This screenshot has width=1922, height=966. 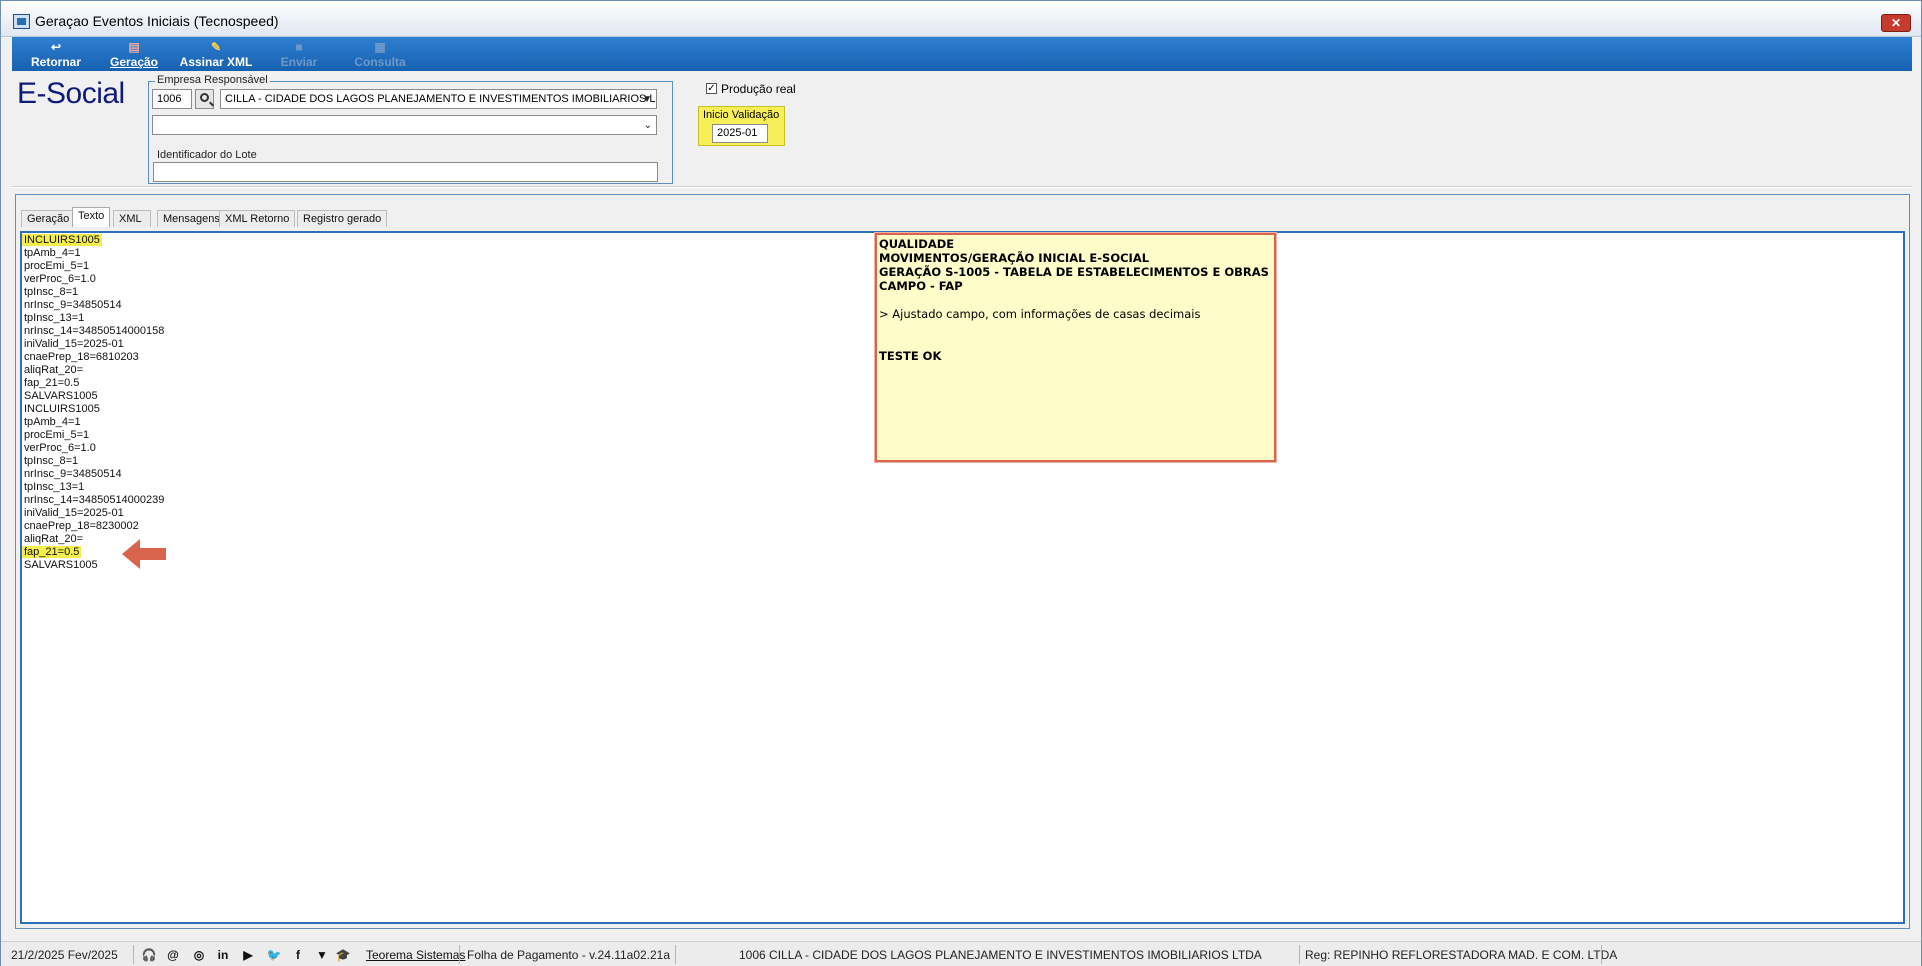 What do you see at coordinates (343, 955) in the screenshot?
I see `graduation-icon: 🎓` at bounding box center [343, 955].